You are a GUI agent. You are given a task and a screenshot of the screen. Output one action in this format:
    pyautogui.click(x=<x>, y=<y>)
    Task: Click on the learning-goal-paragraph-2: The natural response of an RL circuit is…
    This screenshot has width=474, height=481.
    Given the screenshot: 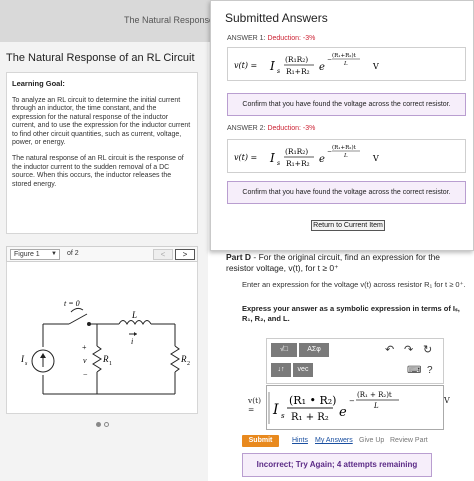 What is the action you would take?
    pyautogui.click(x=98, y=171)
    